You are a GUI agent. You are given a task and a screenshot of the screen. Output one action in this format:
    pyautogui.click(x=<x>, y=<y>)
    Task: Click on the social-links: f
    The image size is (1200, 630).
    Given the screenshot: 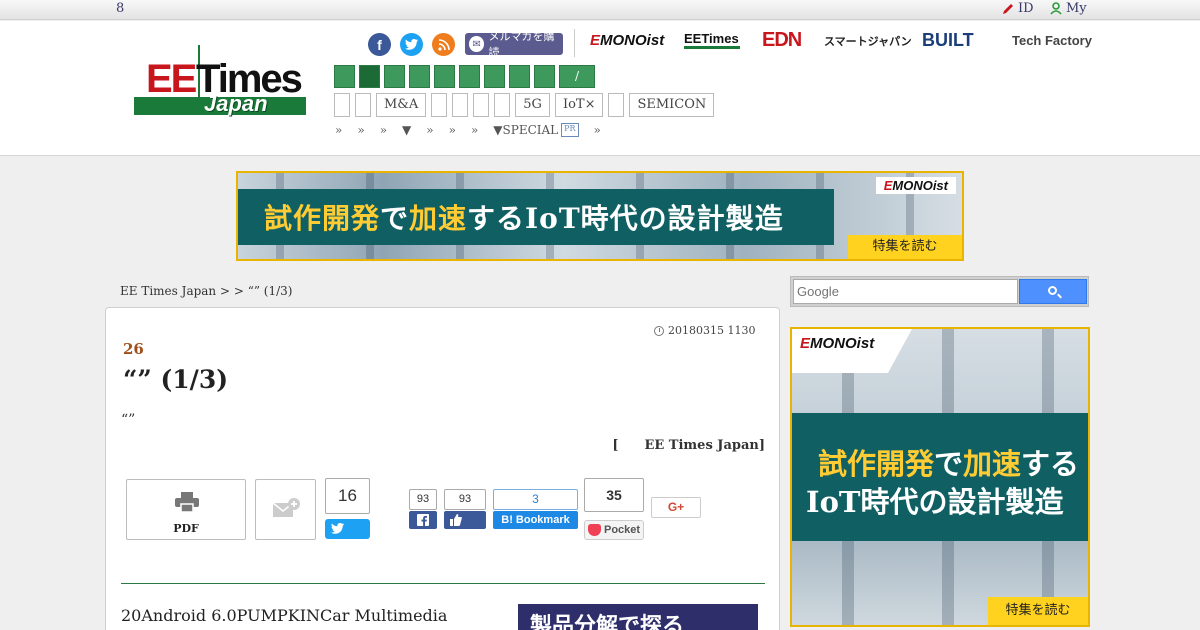 What is the action you would take?
    pyautogui.click(x=411, y=44)
    